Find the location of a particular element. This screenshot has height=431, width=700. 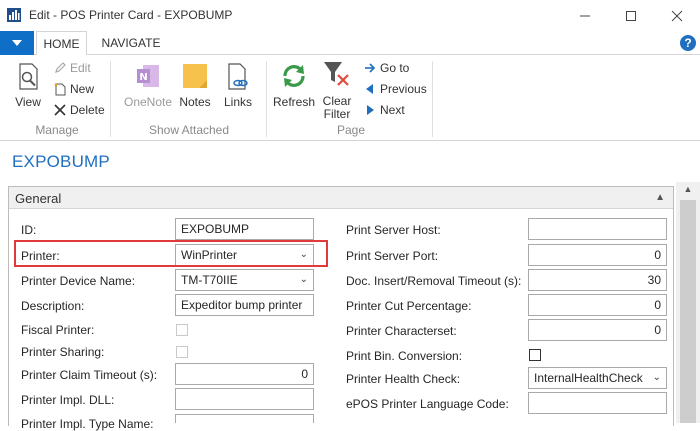

tab-navigate: NAVIGATE is located at coordinates (131, 43).